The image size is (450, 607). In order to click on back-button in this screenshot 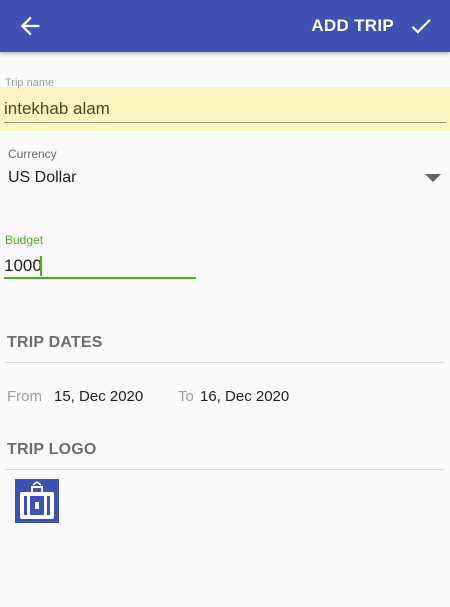, I will do `click(30, 26)`.